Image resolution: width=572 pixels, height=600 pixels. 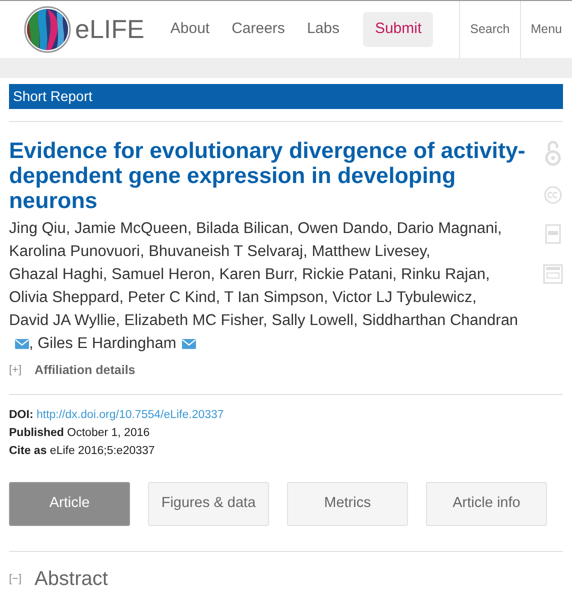 What do you see at coordinates (553, 153) in the screenshot?
I see `open-access-icon` at bounding box center [553, 153].